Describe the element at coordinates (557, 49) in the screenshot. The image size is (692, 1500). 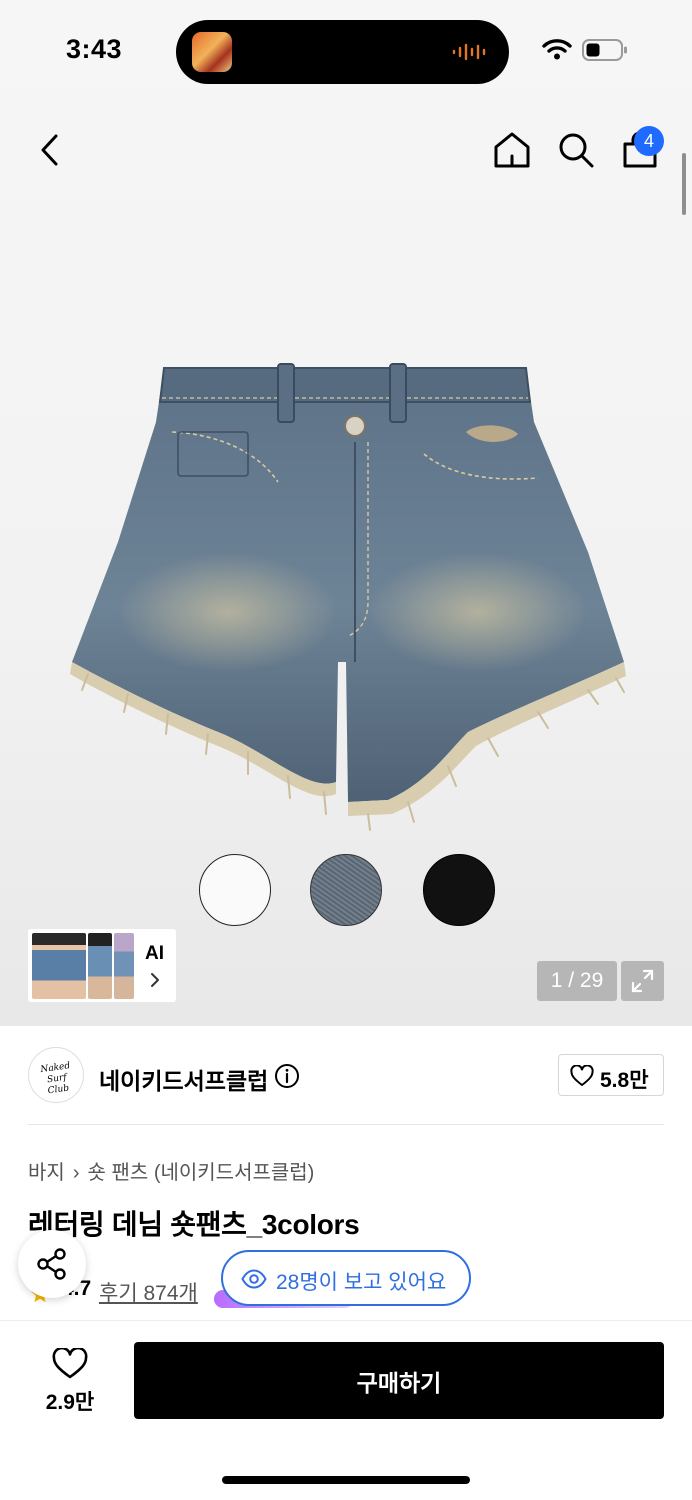
I see `wifi-icon` at that location.